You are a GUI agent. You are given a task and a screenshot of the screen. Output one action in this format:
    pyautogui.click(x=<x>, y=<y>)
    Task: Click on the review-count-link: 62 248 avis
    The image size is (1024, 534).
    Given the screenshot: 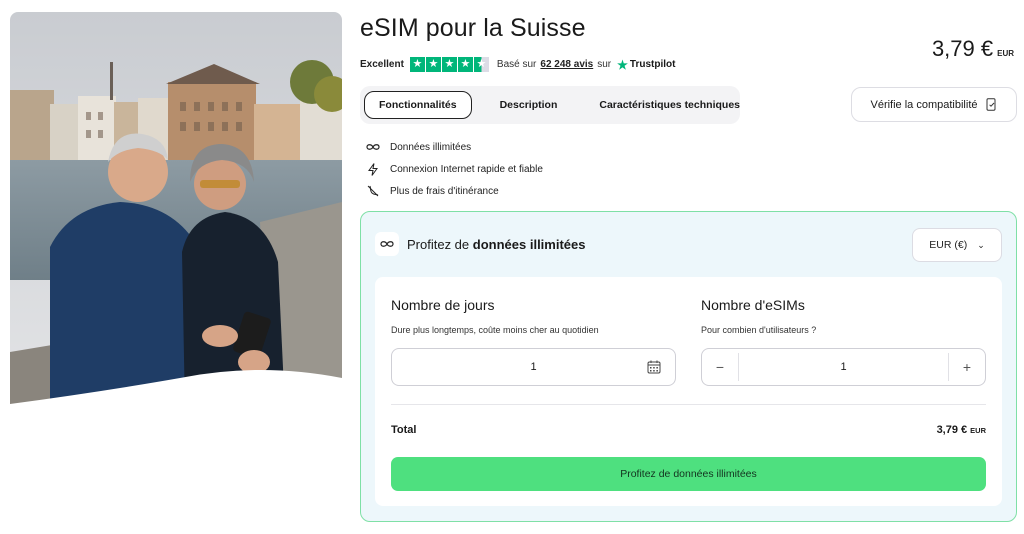 What is the action you would take?
    pyautogui.click(x=566, y=64)
    